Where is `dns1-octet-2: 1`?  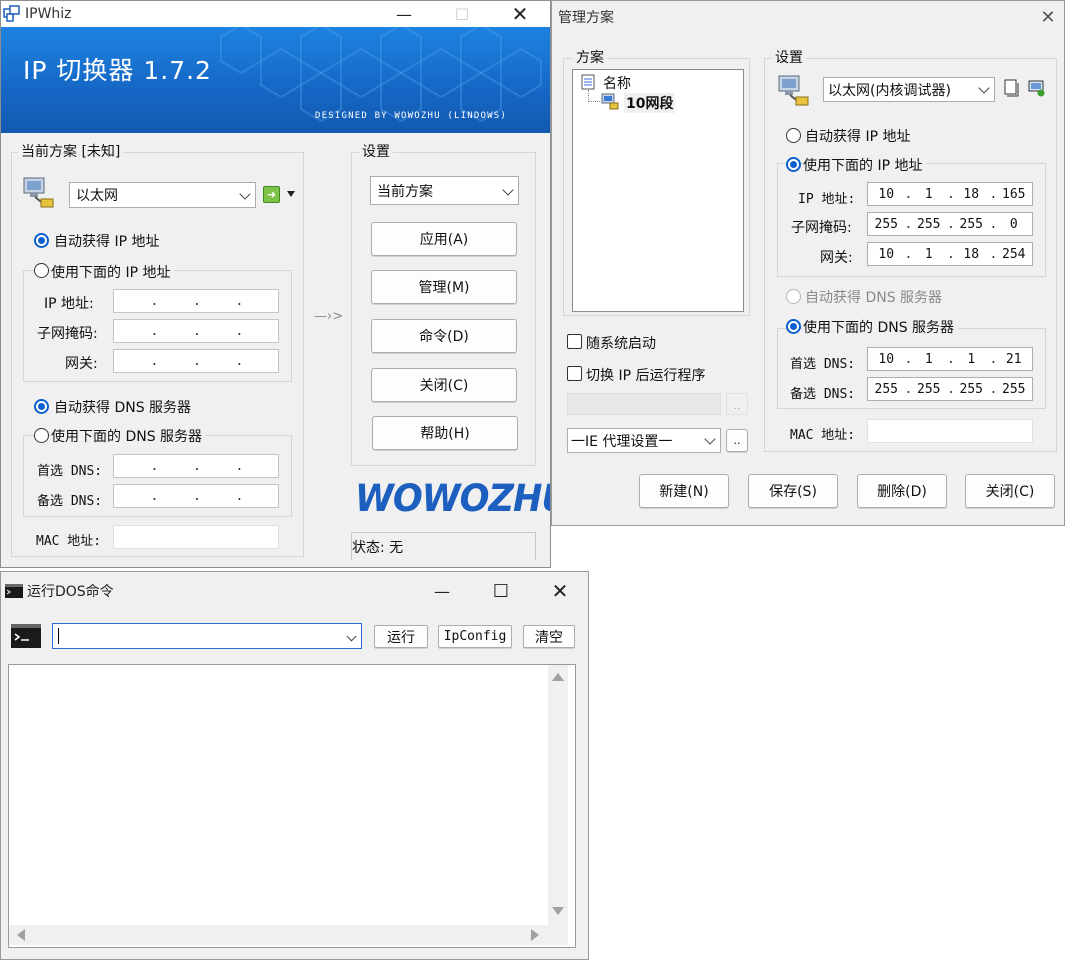 dns1-octet-2: 1 is located at coordinates (928, 359).